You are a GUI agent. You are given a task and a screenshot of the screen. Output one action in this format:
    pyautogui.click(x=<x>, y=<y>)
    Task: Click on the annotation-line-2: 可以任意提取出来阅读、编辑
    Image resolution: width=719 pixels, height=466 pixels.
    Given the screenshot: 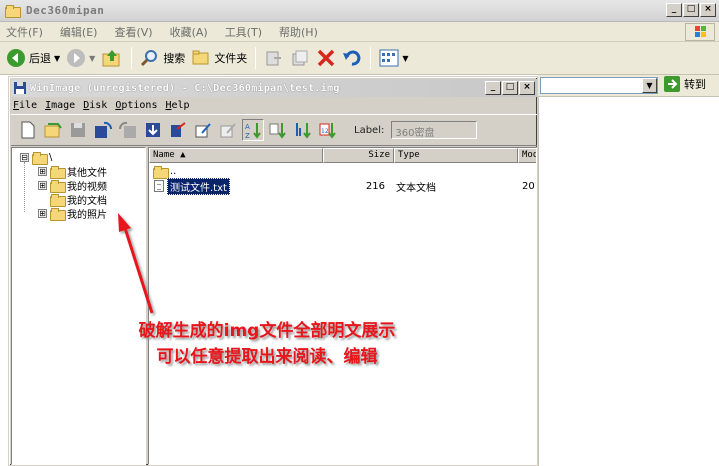 What is the action you would take?
    pyautogui.click(x=267, y=357)
    